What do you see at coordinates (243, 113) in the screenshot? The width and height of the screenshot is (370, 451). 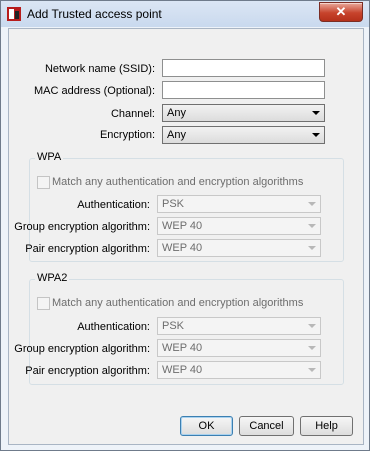 I see `channel-select: Any` at bounding box center [243, 113].